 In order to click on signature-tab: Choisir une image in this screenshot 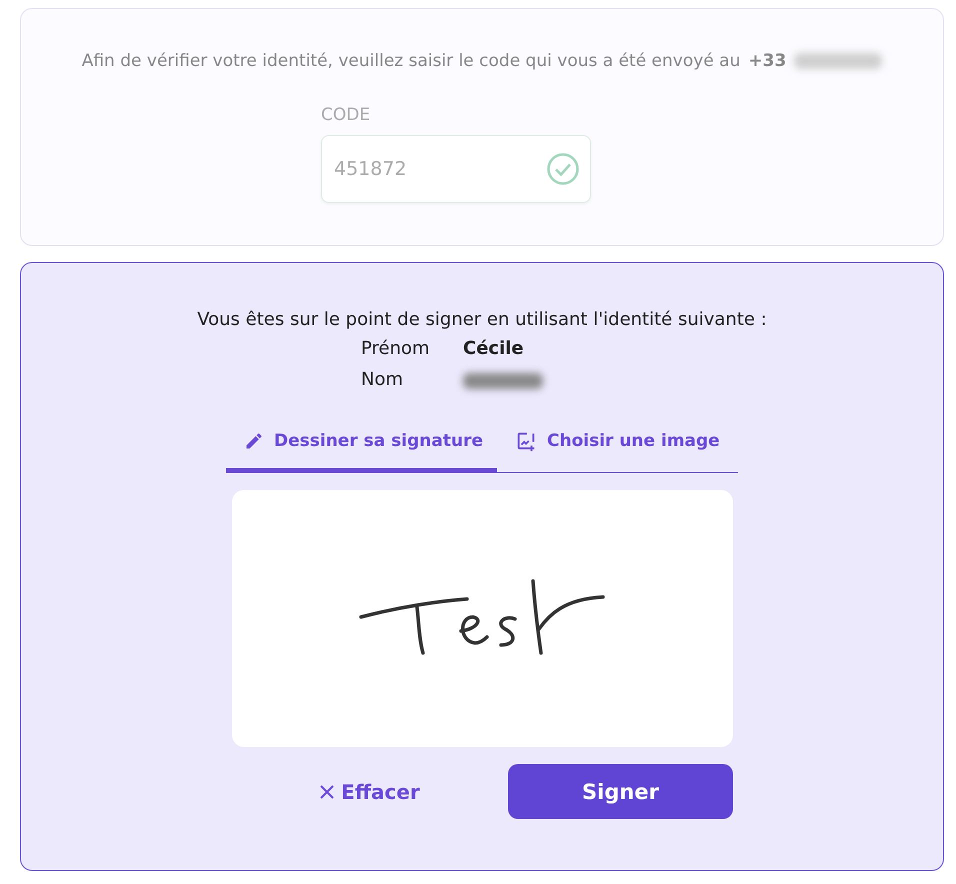, I will do `click(617, 451)`.